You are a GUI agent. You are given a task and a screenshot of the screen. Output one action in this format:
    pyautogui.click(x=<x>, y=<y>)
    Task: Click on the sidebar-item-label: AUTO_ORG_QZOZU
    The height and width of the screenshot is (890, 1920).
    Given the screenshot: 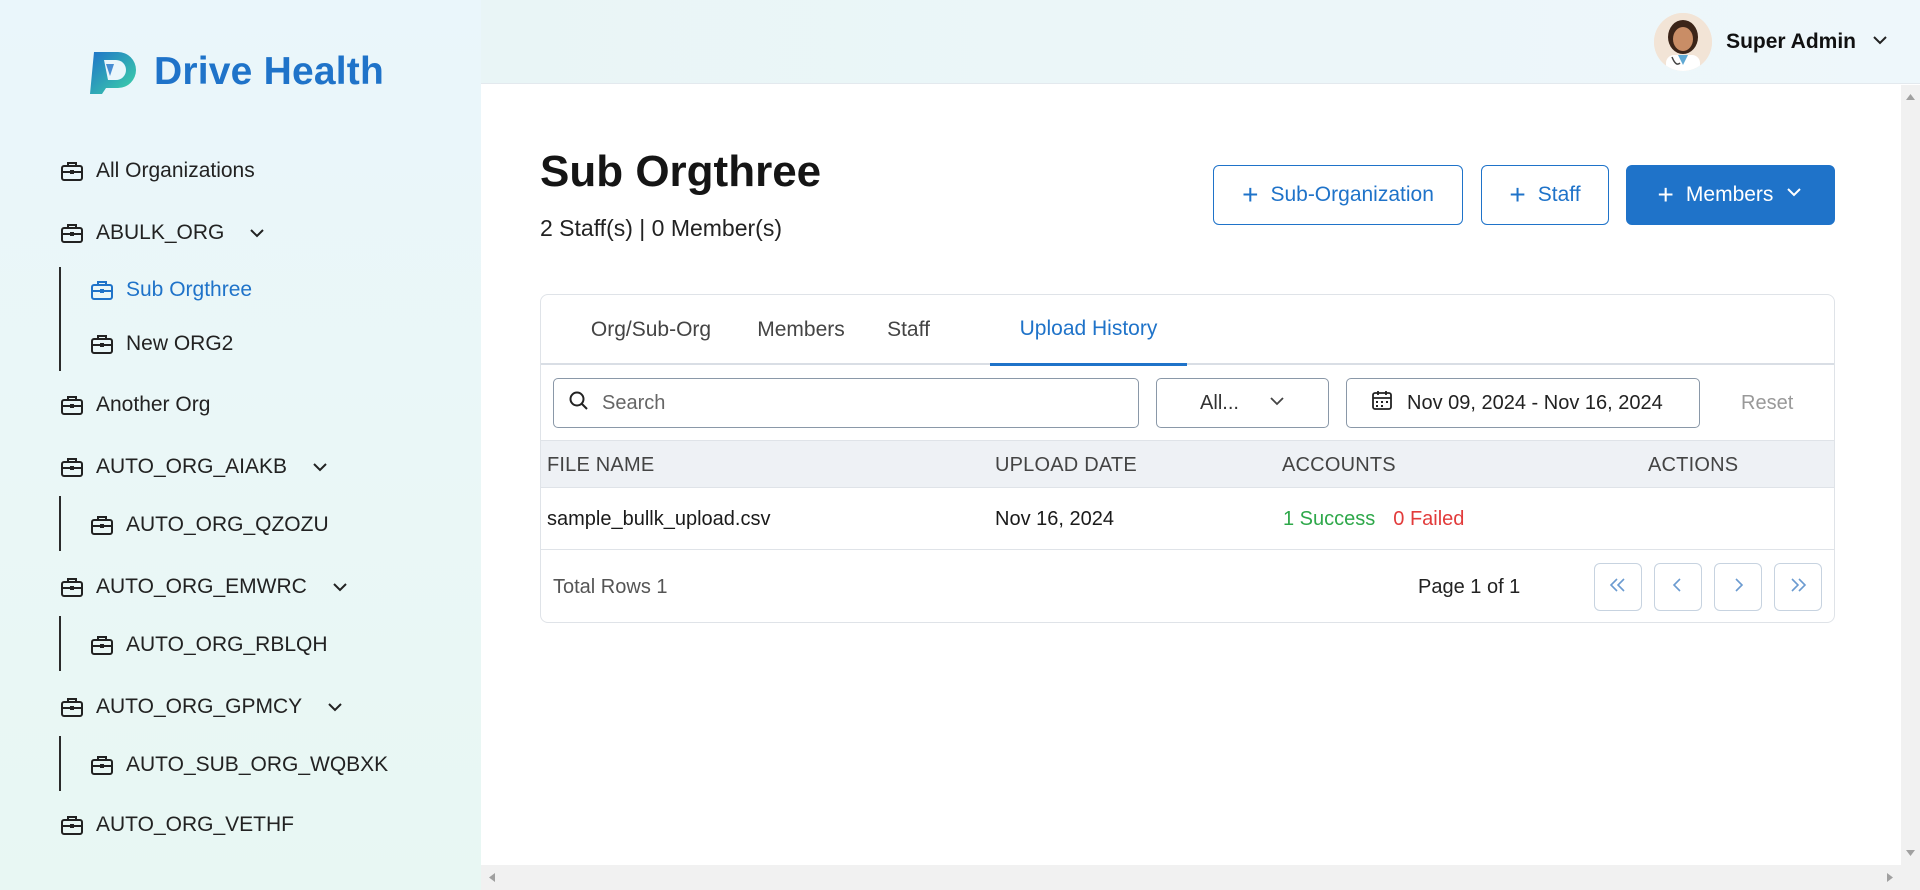 What is the action you would take?
    pyautogui.click(x=227, y=524)
    